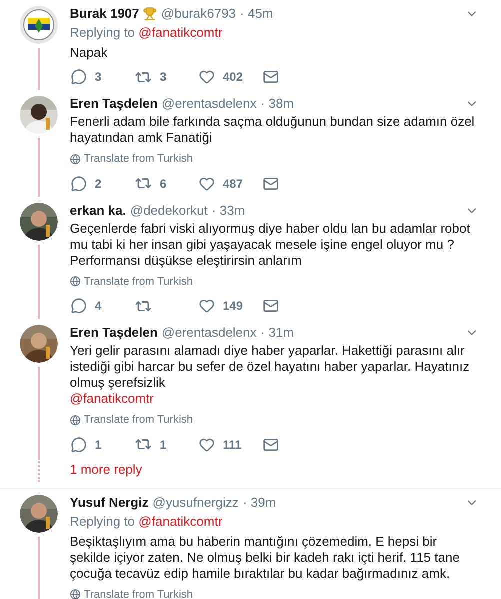 This screenshot has height=599, width=501. I want to click on timestamp: · 31m, so click(277, 333).